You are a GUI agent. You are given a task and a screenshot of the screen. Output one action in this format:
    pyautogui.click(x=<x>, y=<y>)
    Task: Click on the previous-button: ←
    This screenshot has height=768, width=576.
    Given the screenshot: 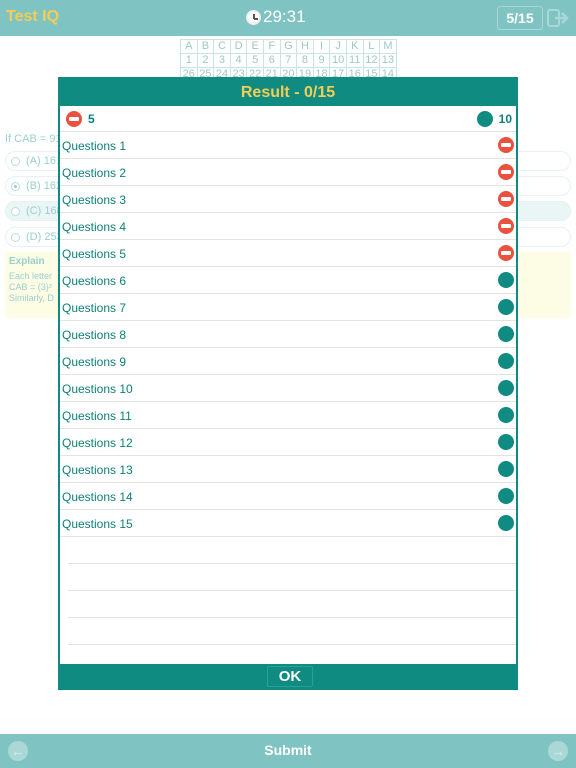 What is the action you would take?
    pyautogui.click(x=18, y=751)
    